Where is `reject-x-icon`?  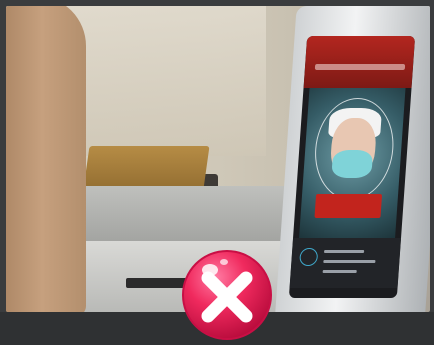
reject-x-icon is located at coordinates (227, 295).